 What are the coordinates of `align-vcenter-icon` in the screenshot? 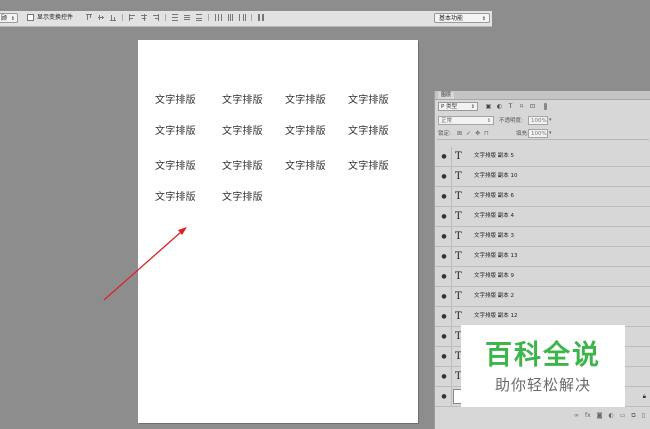 It's located at (101, 17).